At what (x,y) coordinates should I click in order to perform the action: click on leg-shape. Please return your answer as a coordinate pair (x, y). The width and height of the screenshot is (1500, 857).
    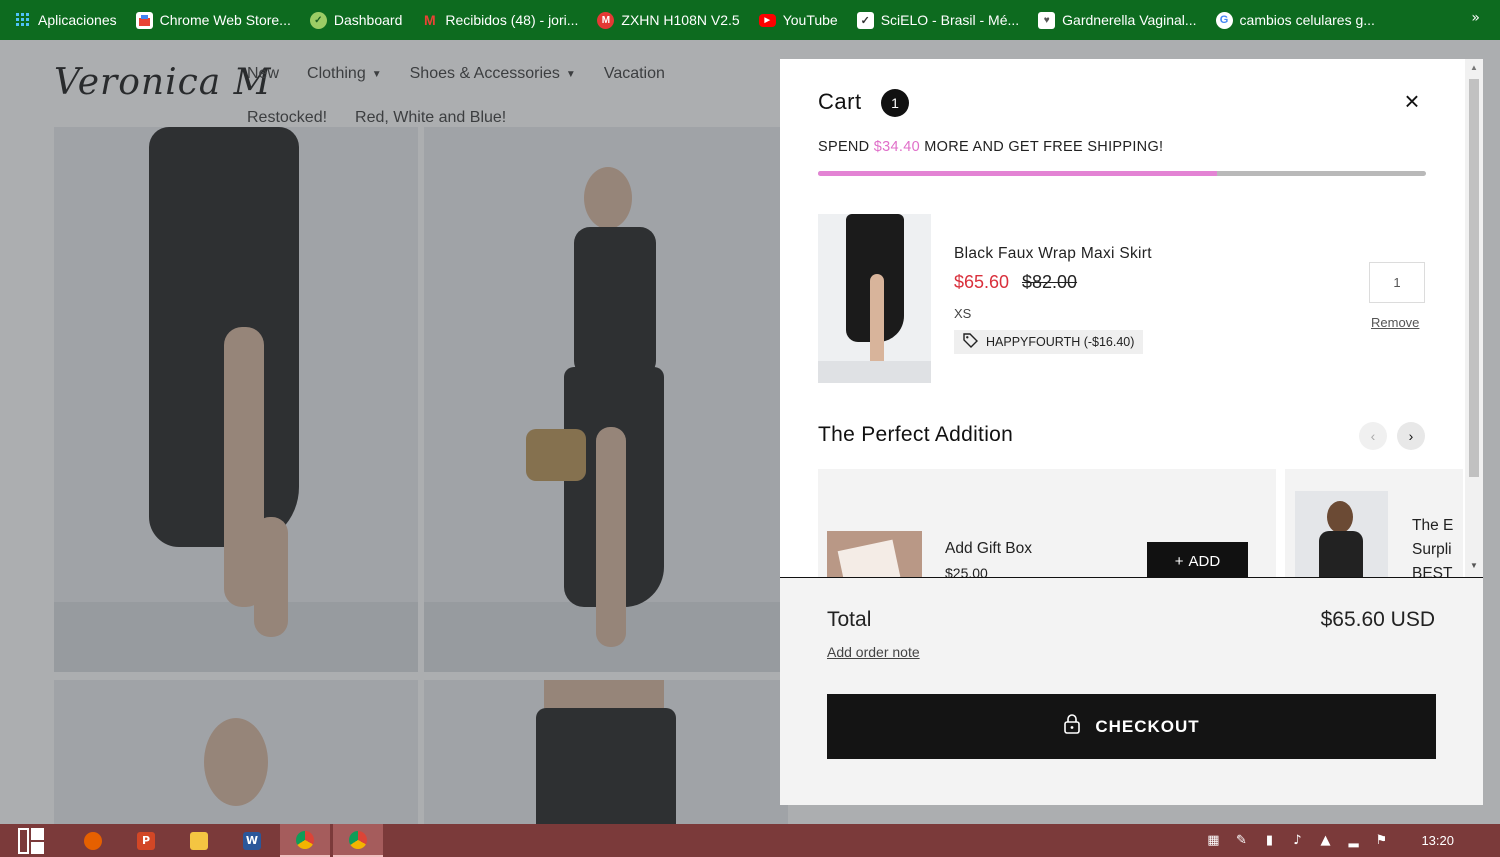
    Looking at the image, I should click on (877, 324).